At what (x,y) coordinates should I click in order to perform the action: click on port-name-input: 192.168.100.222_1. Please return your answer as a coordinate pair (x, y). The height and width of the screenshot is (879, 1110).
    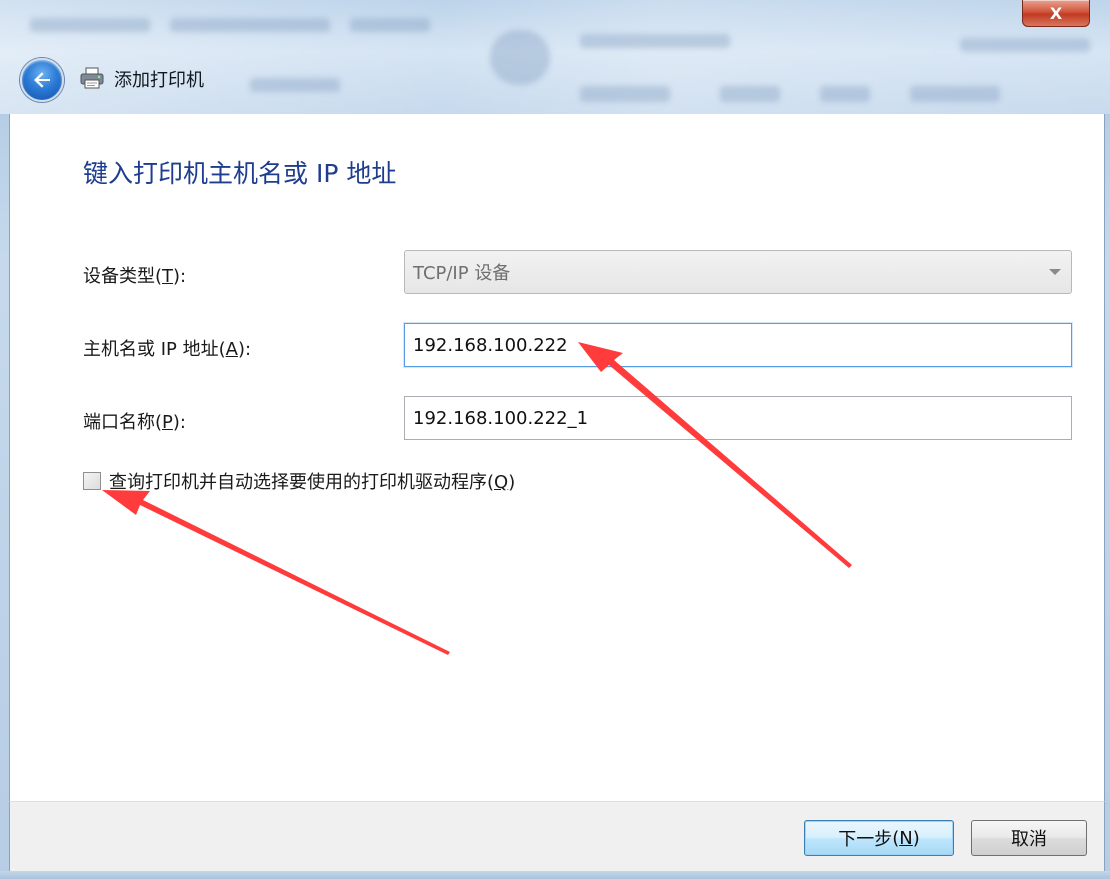
    Looking at the image, I should click on (738, 418).